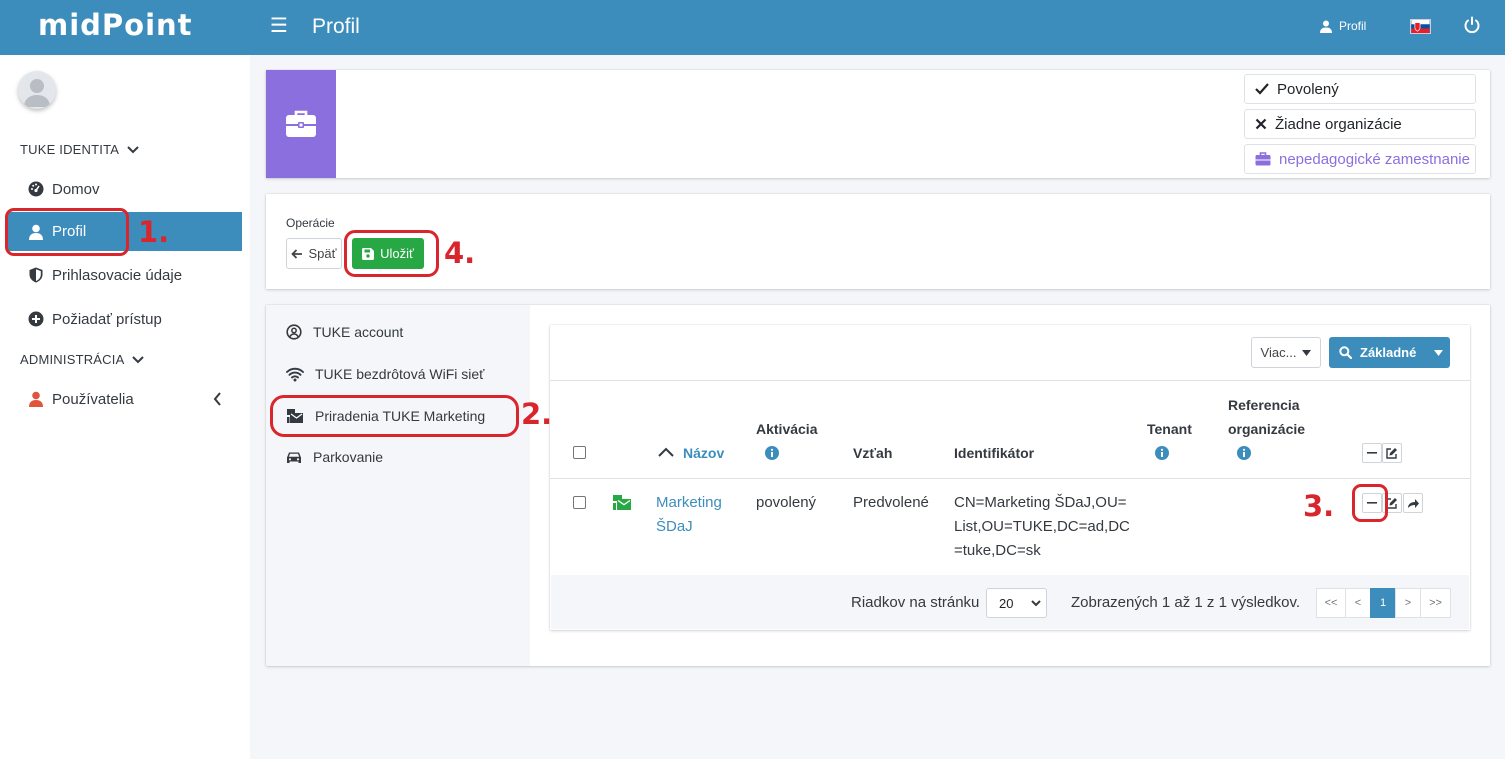  I want to click on tab-label: TUKE bezdrôtová WiFi sieť, so click(400, 374).